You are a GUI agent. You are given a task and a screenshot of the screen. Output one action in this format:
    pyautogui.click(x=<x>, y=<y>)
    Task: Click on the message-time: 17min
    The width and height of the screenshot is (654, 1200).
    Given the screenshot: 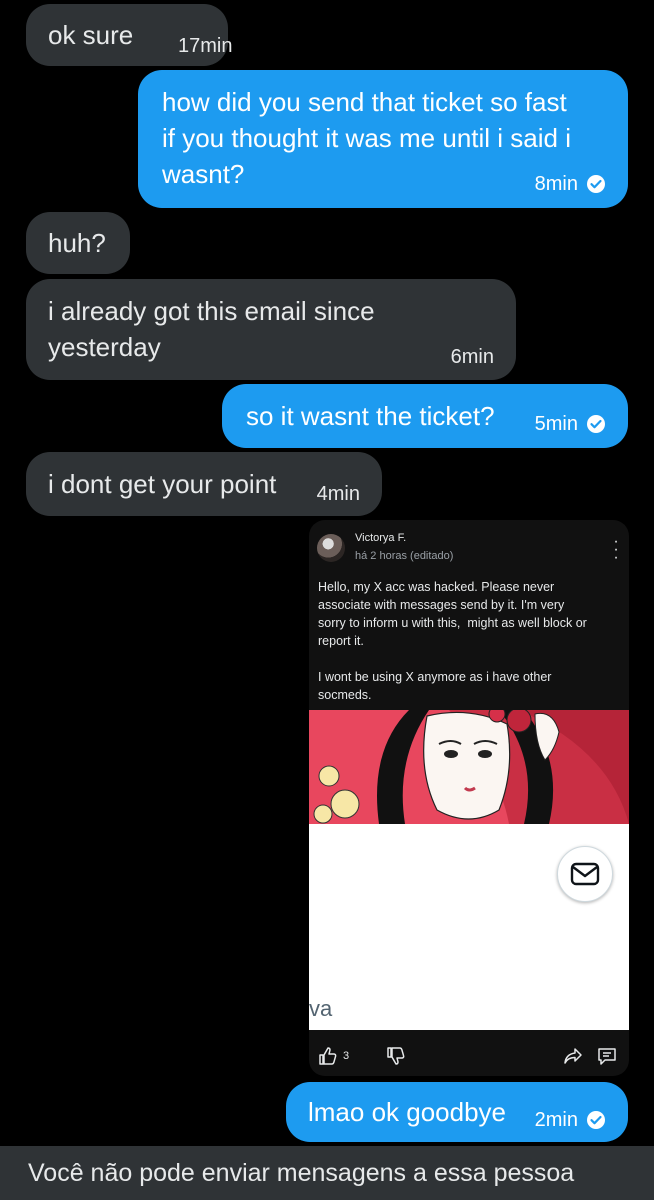 What is the action you would take?
    pyautogui.click(x=205, y=46)
    